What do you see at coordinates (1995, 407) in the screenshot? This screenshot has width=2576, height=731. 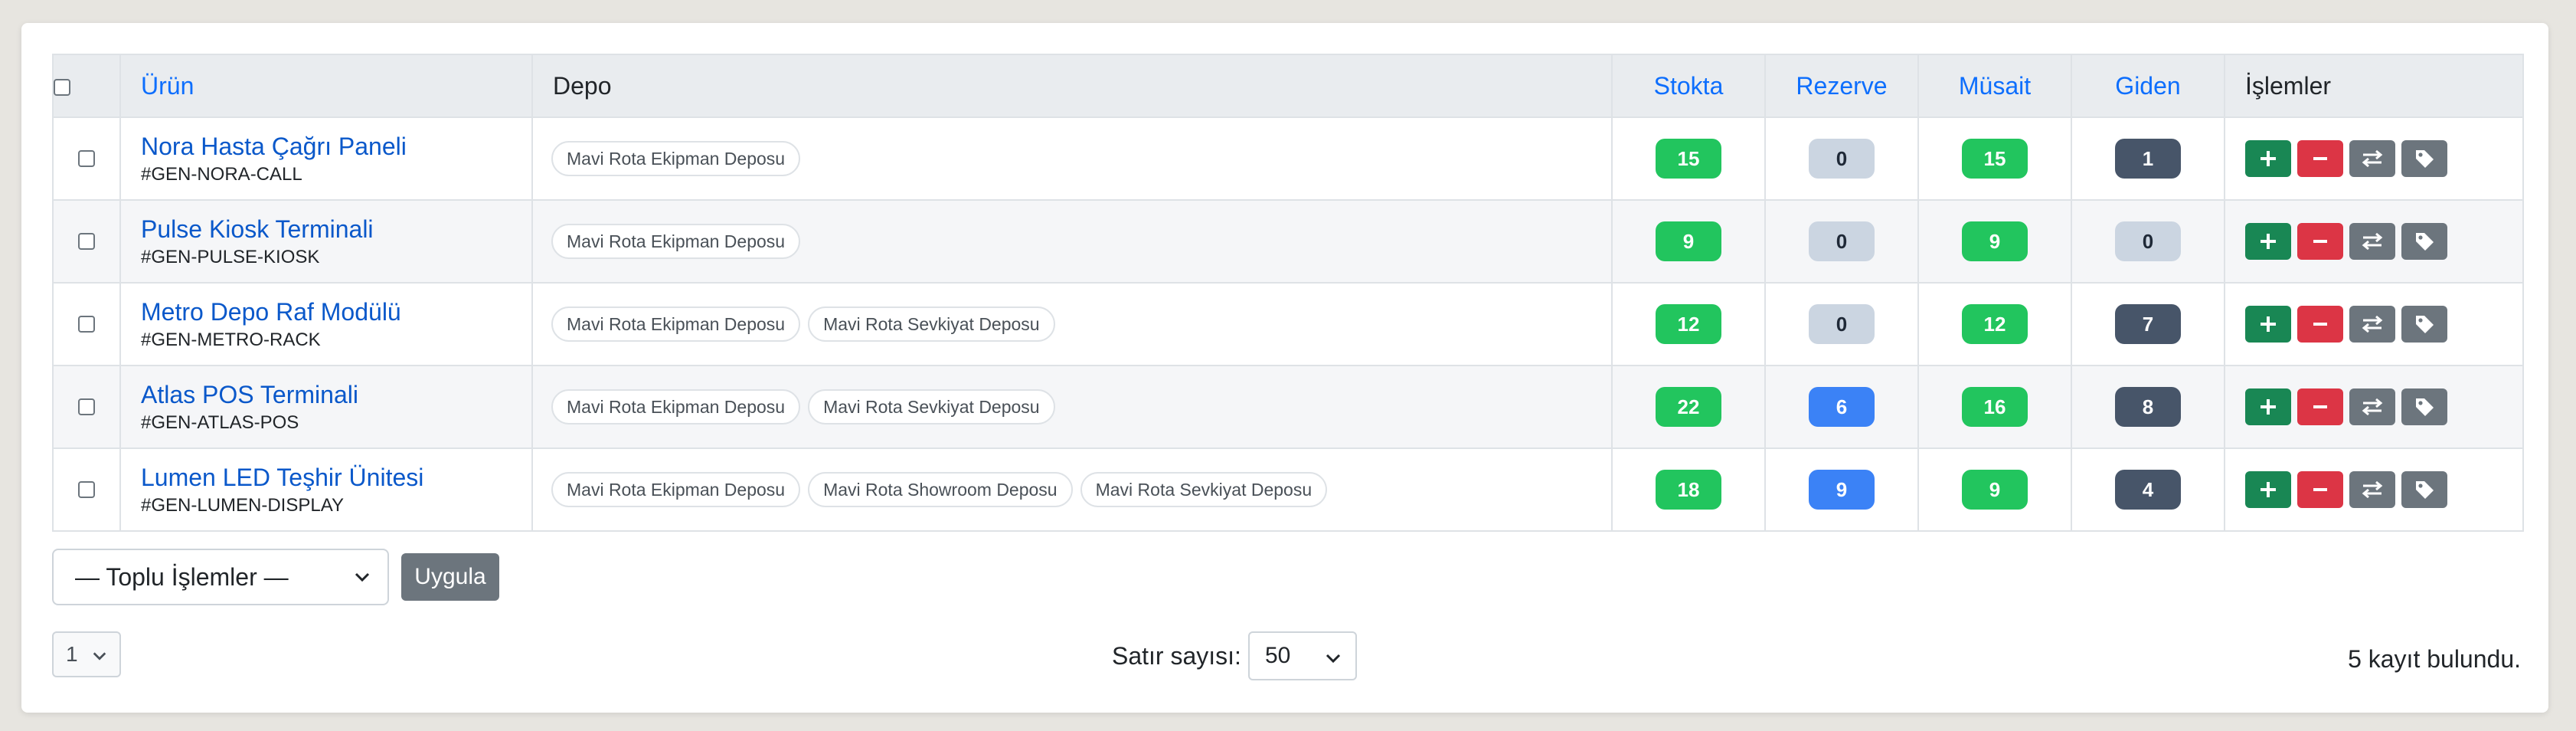 I see `musait-badge: 16` at bounding box center [1995, 407].